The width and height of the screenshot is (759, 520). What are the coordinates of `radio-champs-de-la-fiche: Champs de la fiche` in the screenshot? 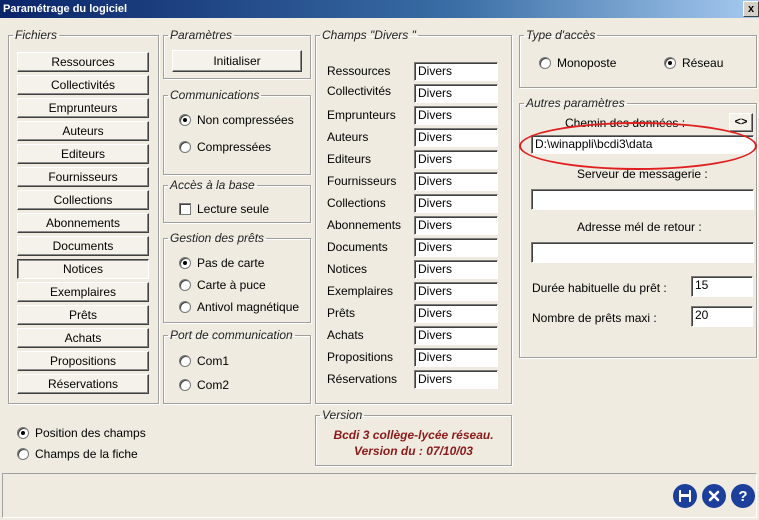 It's located at (77, 454).